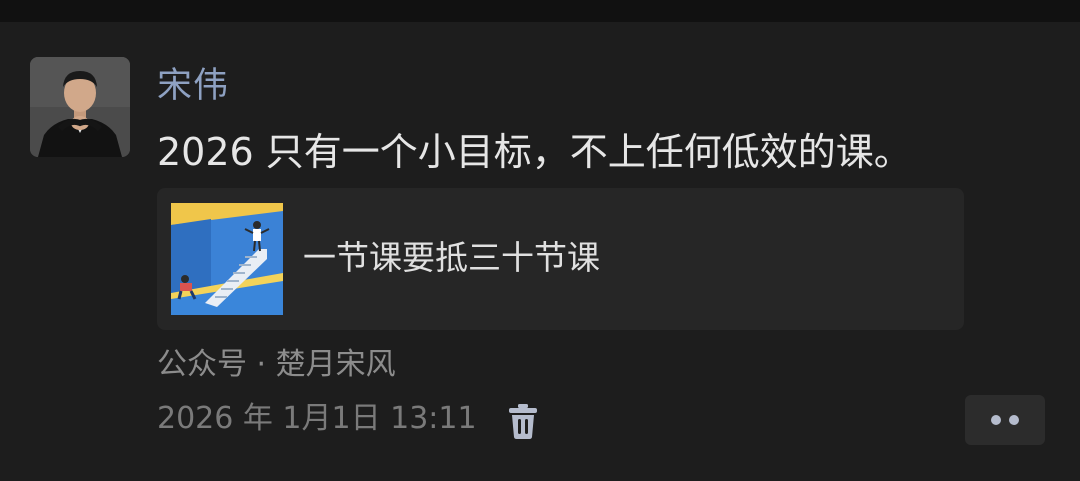 Image resolution: width=1080 pixels, height=481 pixels. What do you see at coordinates (193, 86) in the screenshot?
I see `author-name: 宋伟` at bounding box center [193, 86].